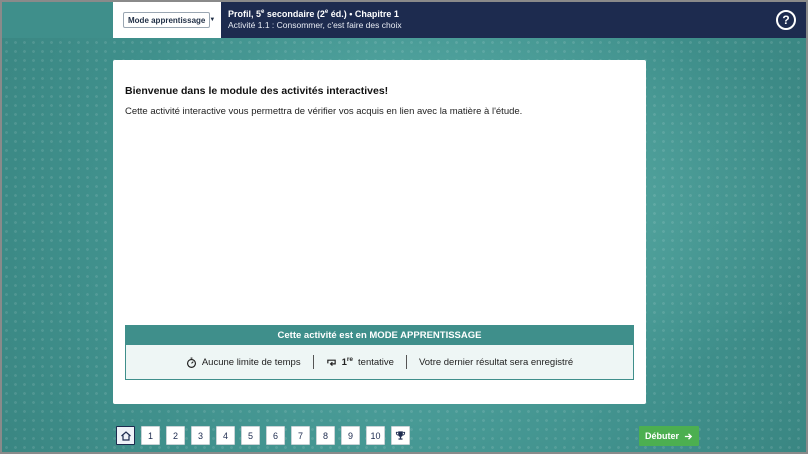 The width and height of the screenshot is (808, 454). What do you see at coordinates (688, 436) in the screenshot?
I see `arrow-right-icon` at bounding box center [688, 436].